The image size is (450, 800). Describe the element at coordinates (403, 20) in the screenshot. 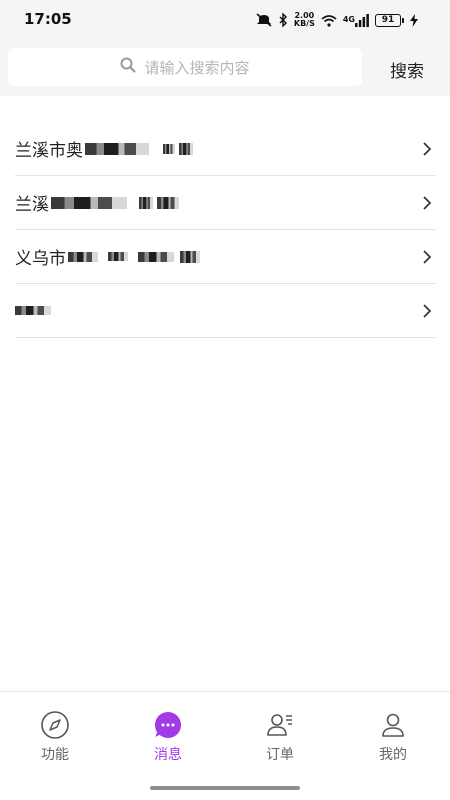

I see `battery-tip` at that location.